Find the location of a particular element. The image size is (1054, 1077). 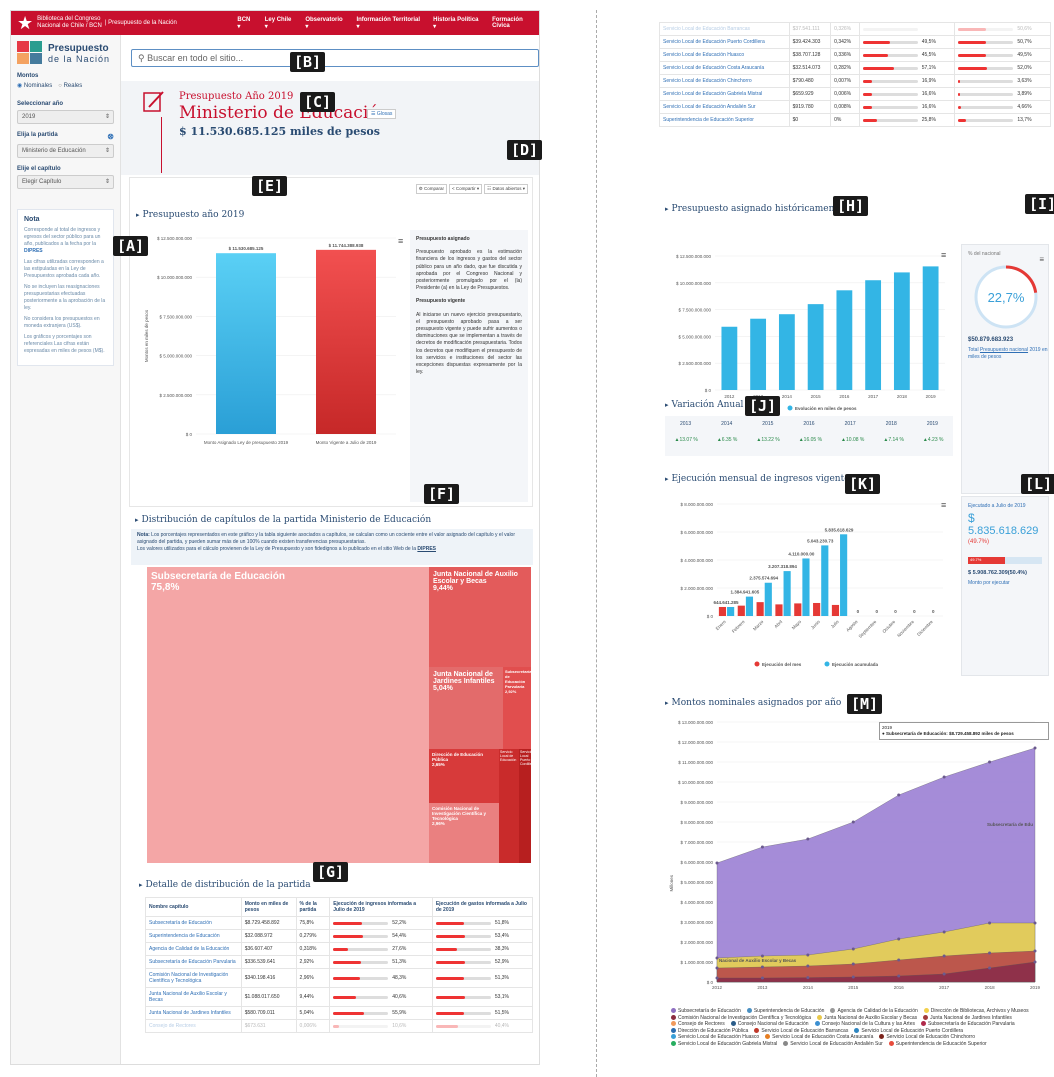

anio-select: 2019 is located at coordinates (65, 117).